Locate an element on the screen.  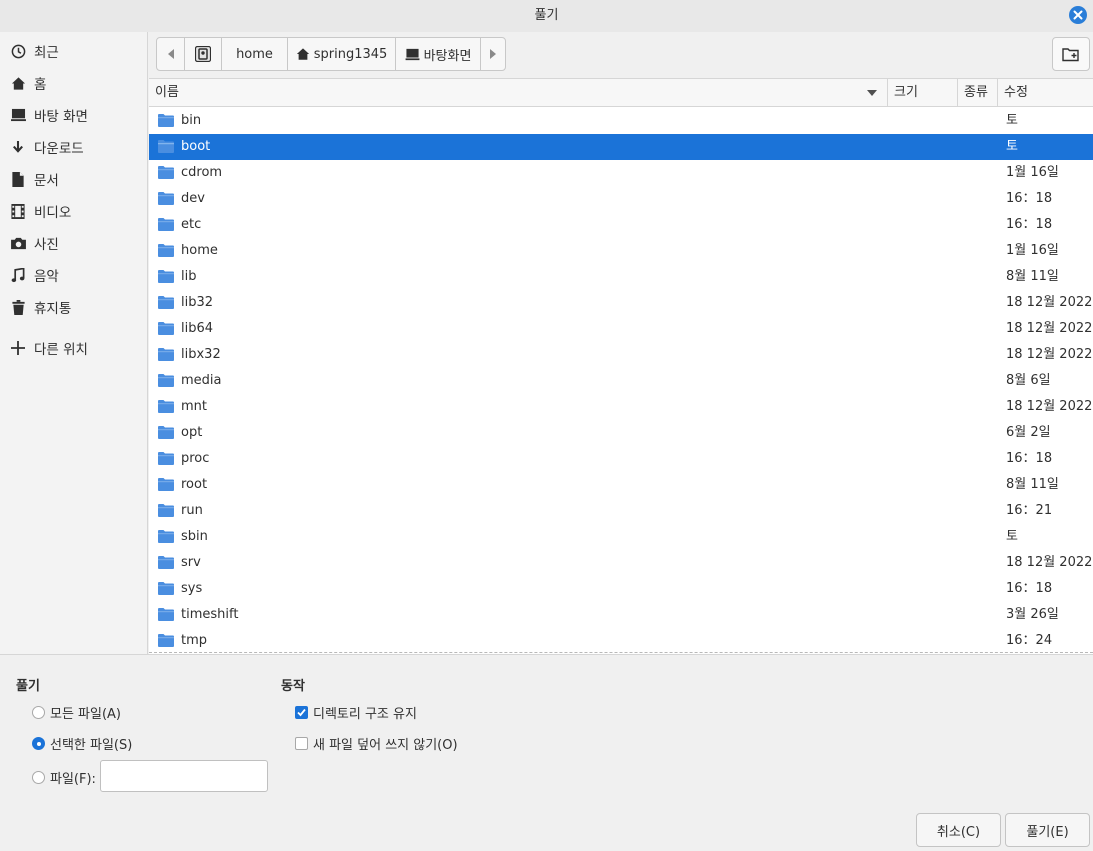
selected-files-label: 선택한 파일(S) is located at coordinates (91, 745).